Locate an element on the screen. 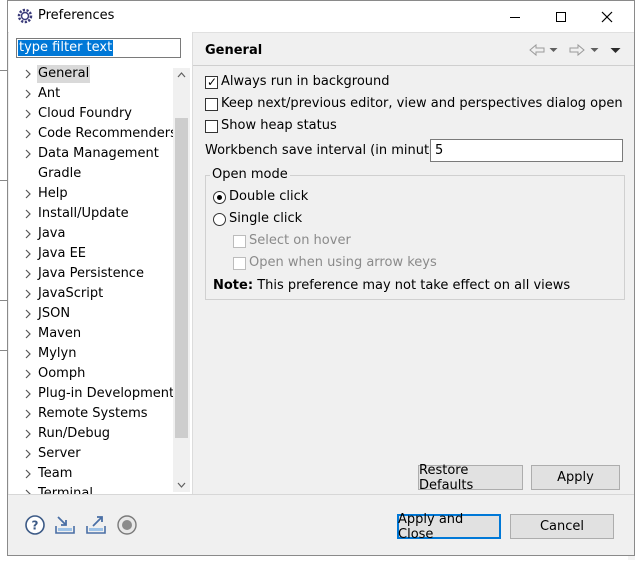 The height and width of the screenshot is (562, 635). maximize-button is located at coordinates (561, 16).